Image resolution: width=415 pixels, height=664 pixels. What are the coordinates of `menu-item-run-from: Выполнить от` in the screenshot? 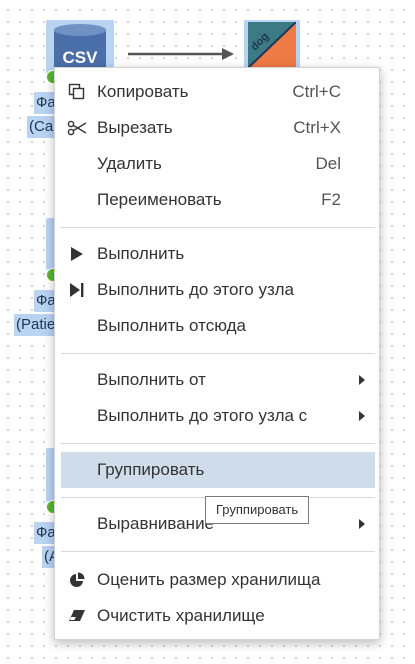 It's located at (218, 380).